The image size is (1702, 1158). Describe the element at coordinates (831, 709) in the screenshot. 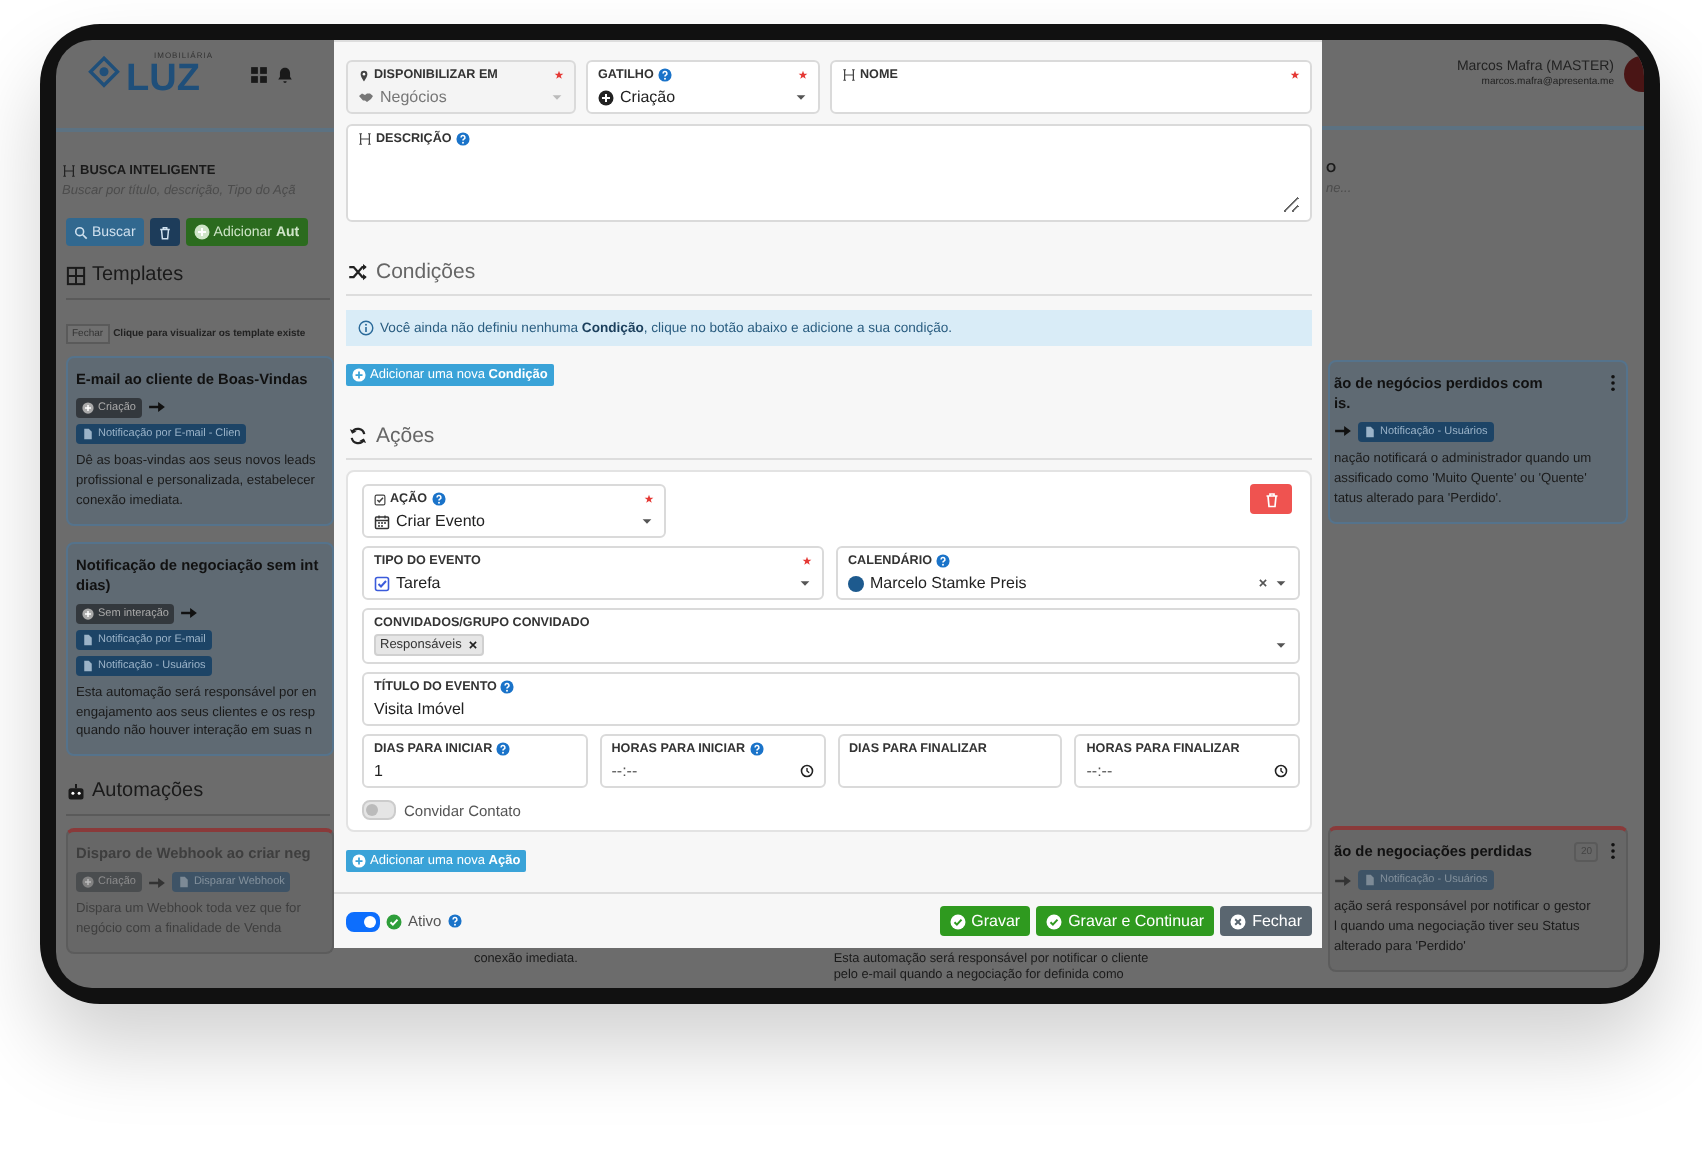

I see `text-input: Visita Imóvel` at that location.